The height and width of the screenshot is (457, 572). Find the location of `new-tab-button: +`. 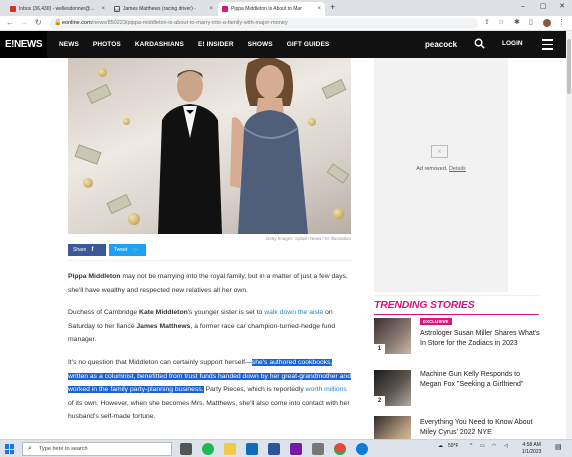

new-tab-button: + is located at coordinates (332, 7).